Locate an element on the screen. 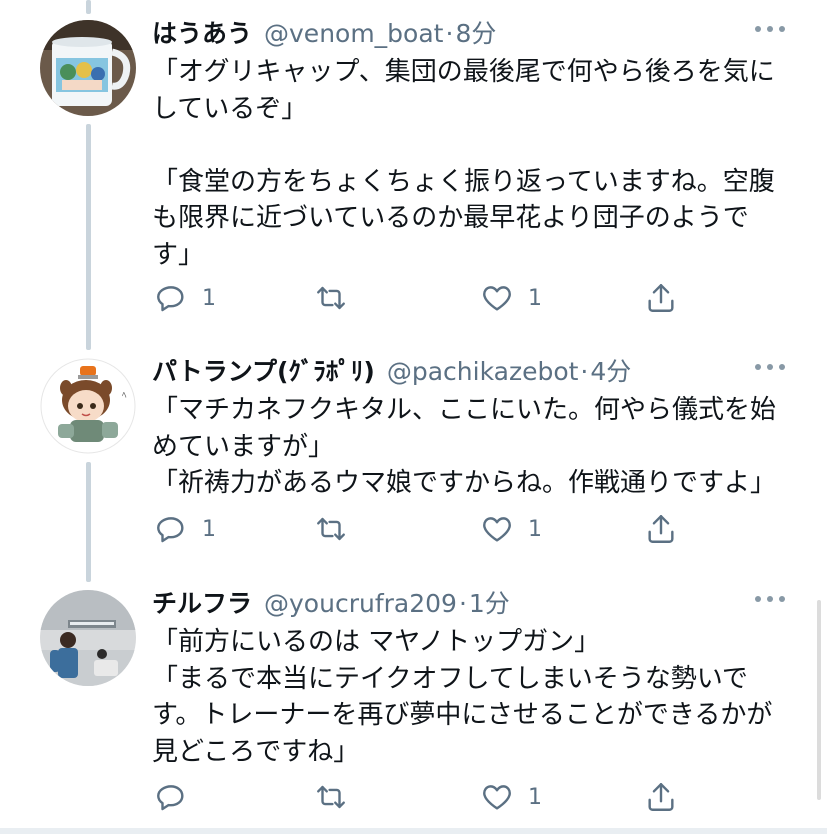 This screenshot has height=834, width=827. avatar: ﾍ is located at coordinates (88, 406).